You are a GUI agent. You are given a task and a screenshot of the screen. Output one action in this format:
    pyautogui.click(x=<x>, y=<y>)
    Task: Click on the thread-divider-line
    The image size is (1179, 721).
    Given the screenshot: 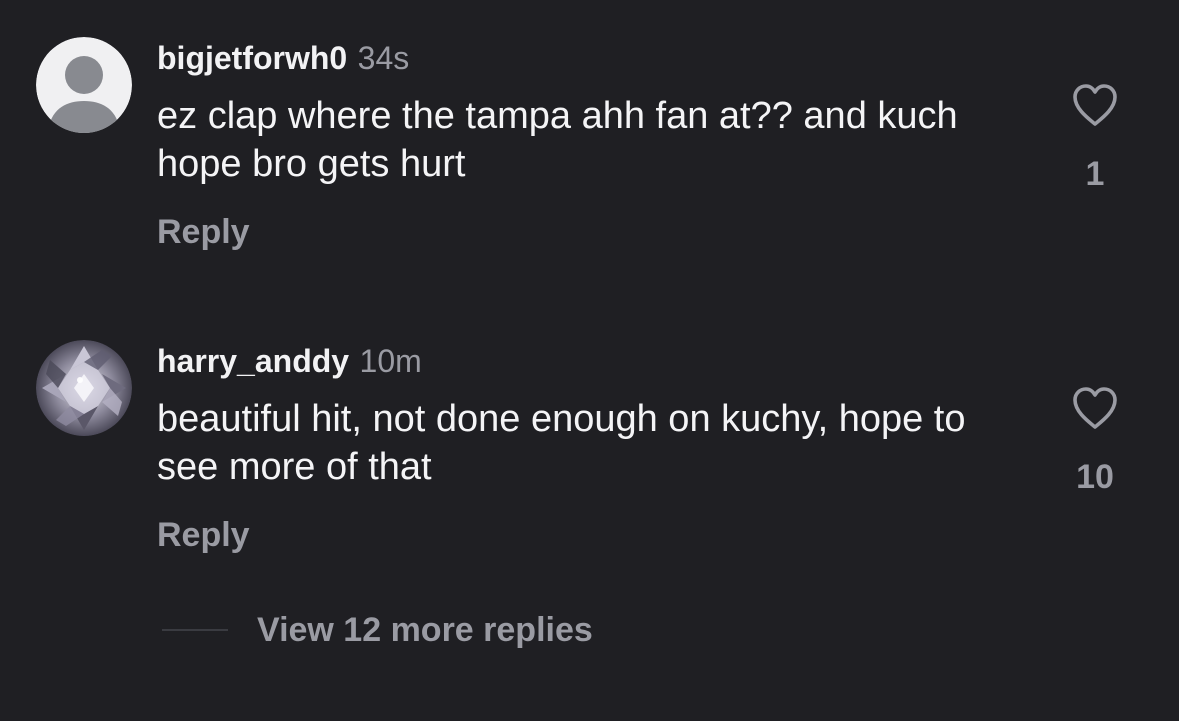 What is the action you would take?
    pyautogui.click(x=195, y=630)
    